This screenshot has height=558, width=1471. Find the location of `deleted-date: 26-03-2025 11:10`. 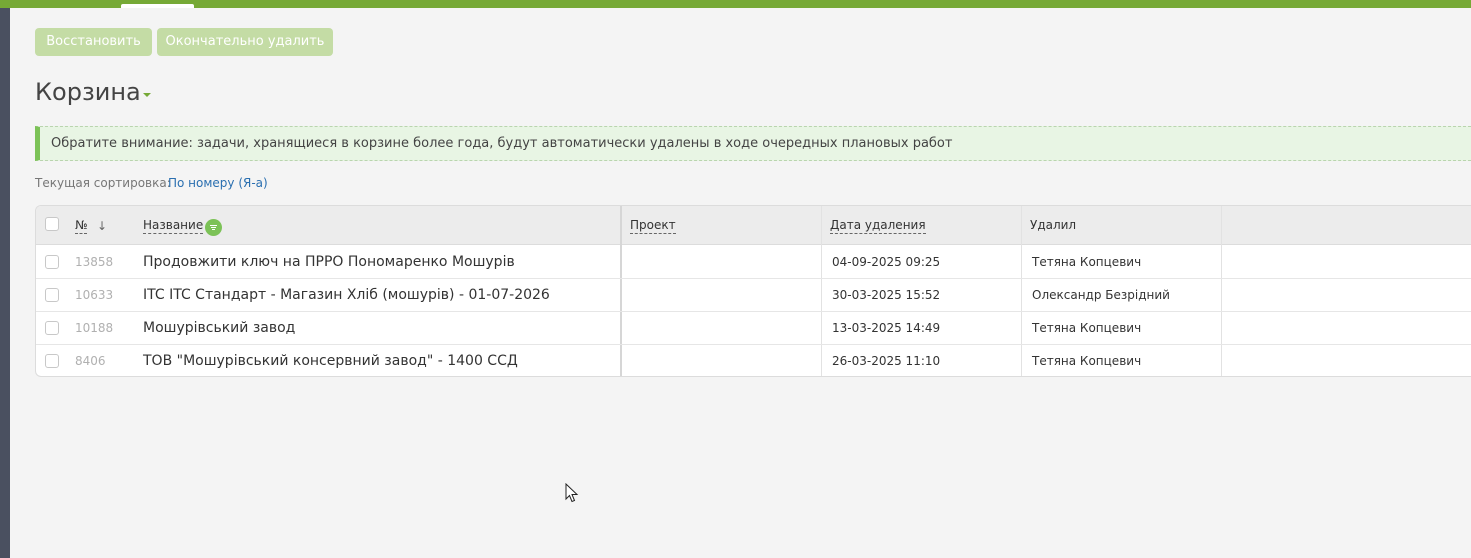

deleted-date: 26-03-2025 11:10 is located at coordinates (886, 361).